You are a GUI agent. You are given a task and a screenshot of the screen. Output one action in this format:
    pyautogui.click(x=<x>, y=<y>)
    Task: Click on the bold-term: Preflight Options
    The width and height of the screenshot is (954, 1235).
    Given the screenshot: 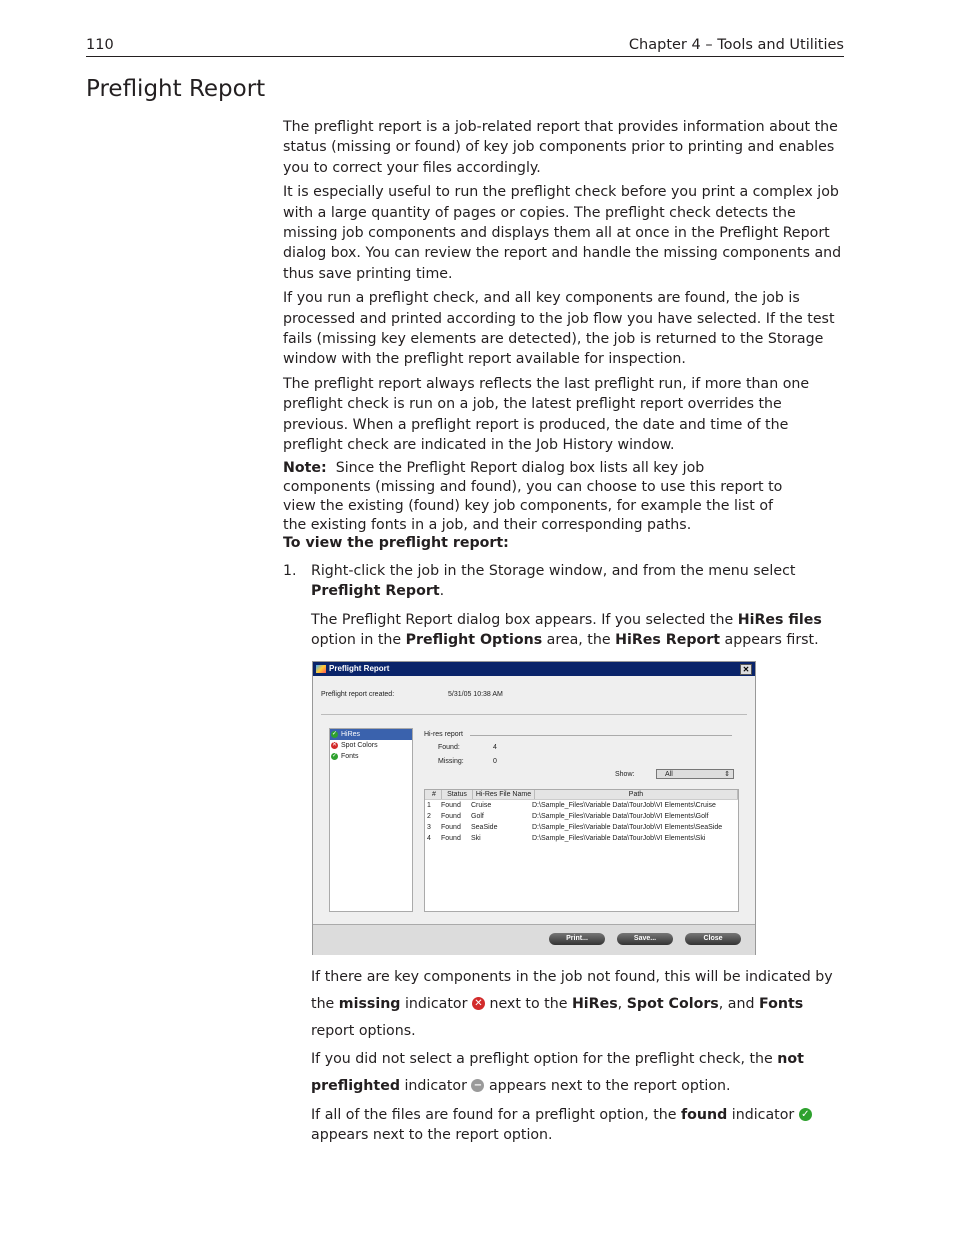 What is the action you would take?
    pyautogui.click(x=474, y=640)
    